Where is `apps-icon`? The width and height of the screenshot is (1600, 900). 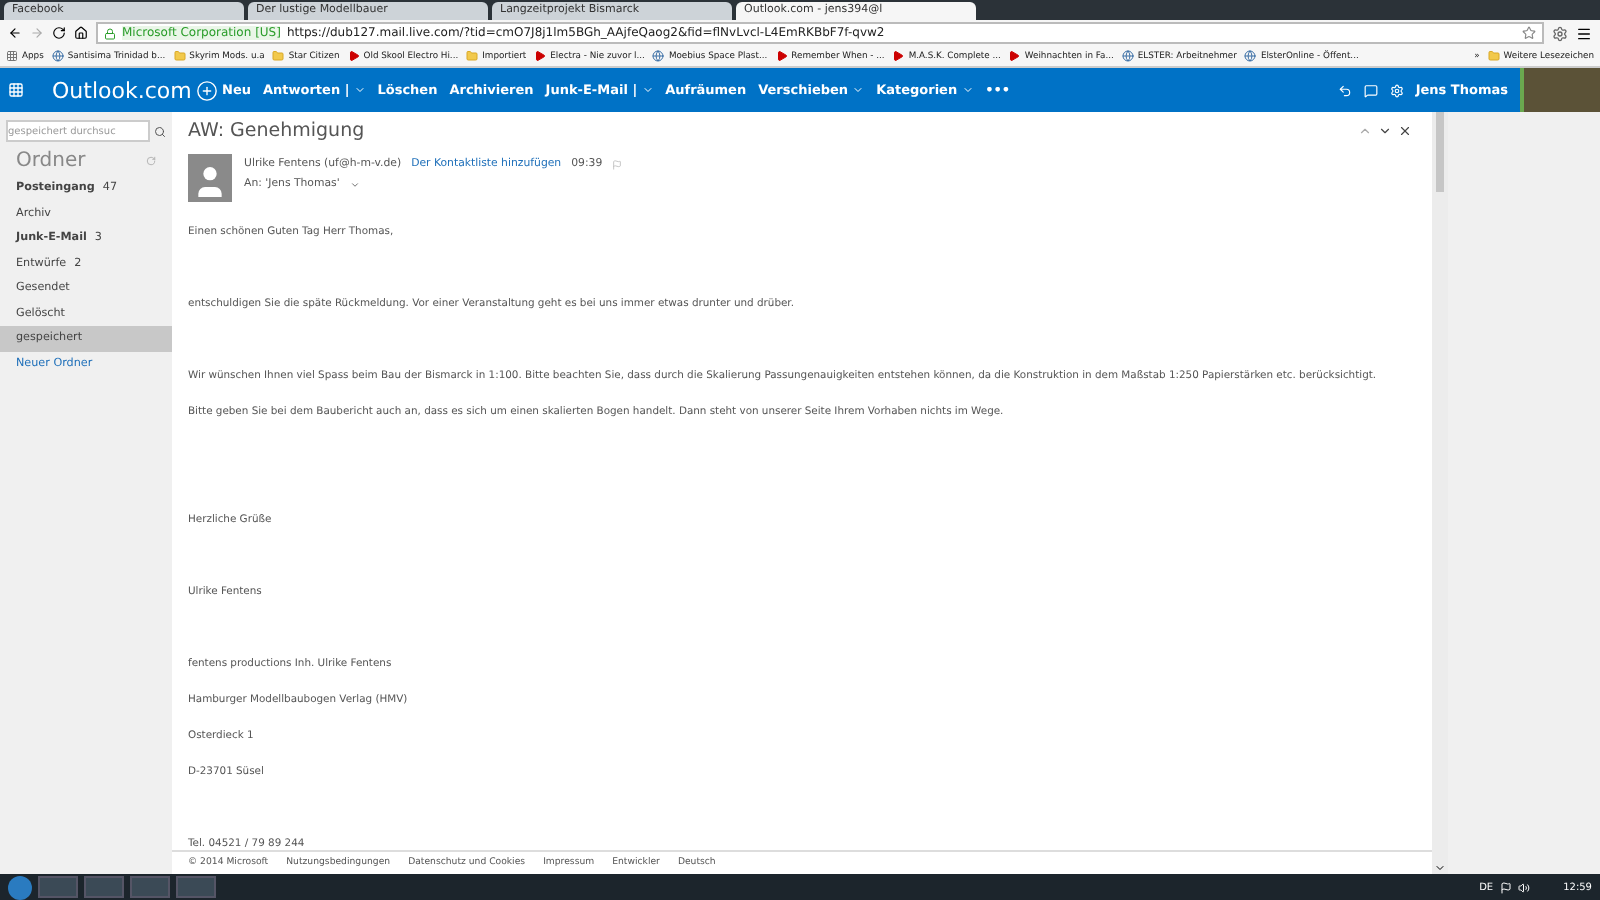
apps-icon is located at coordinates (12, 56).